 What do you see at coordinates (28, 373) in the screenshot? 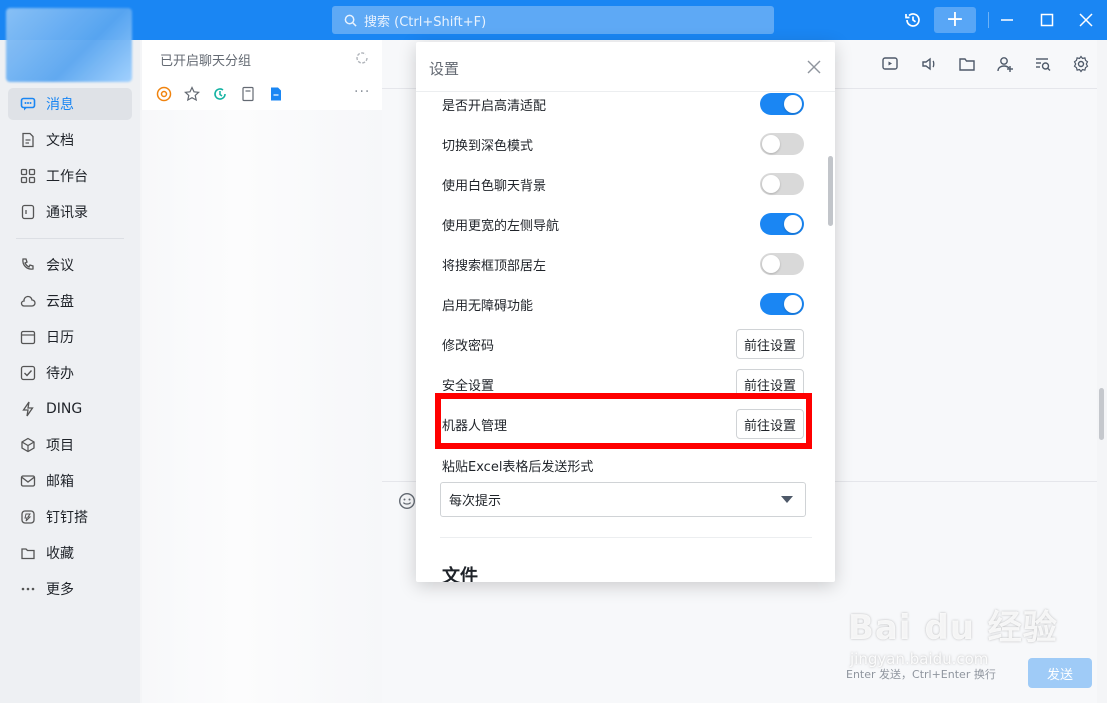
I see `todo-icon` at bounding box center [28, 373].